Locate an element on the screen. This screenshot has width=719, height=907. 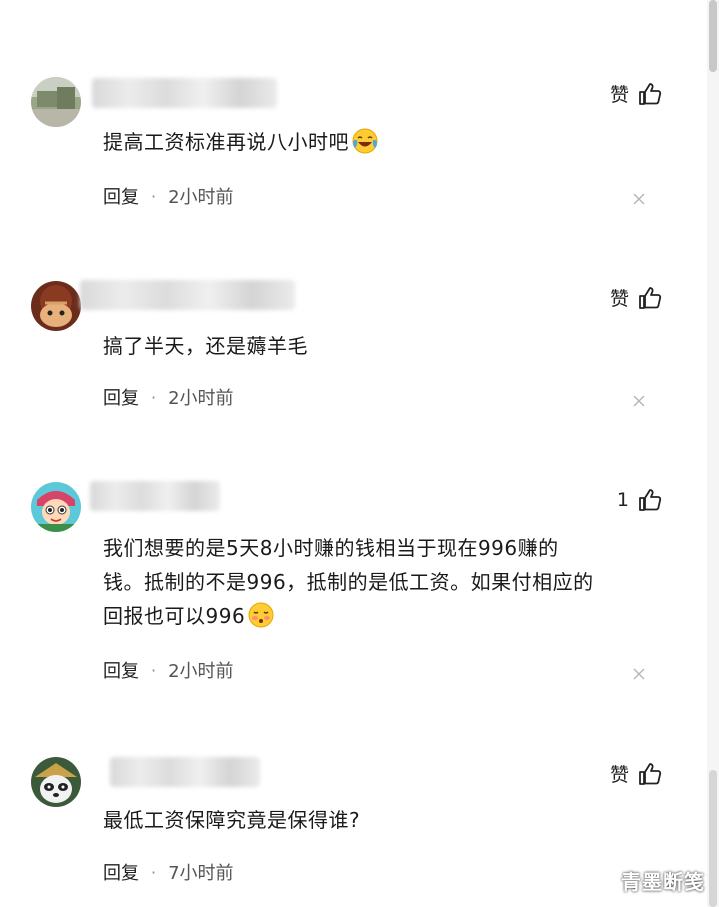
like-button: 1 is located at coordinates (640, 500).